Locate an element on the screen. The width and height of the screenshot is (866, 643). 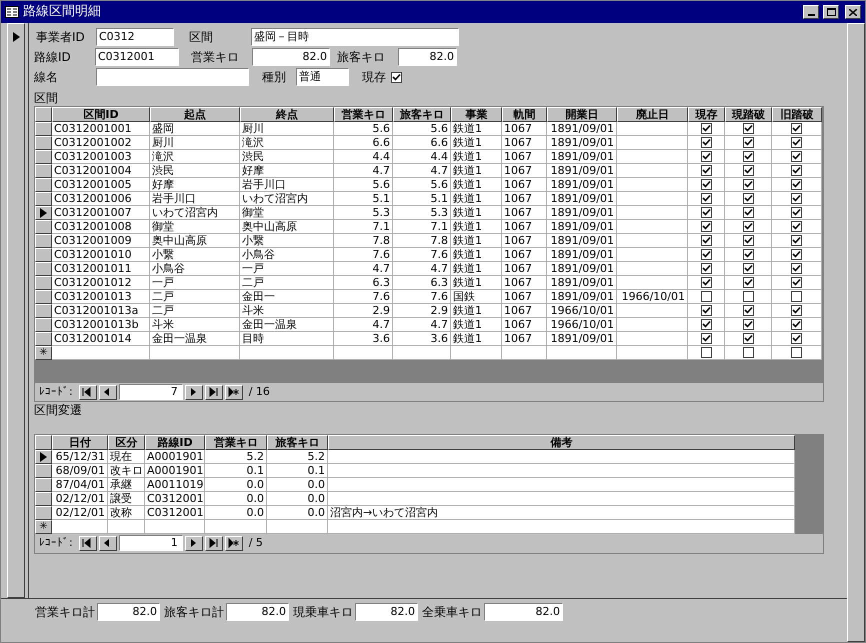
column-header: 区間ID is located at coordinates (101, 114).